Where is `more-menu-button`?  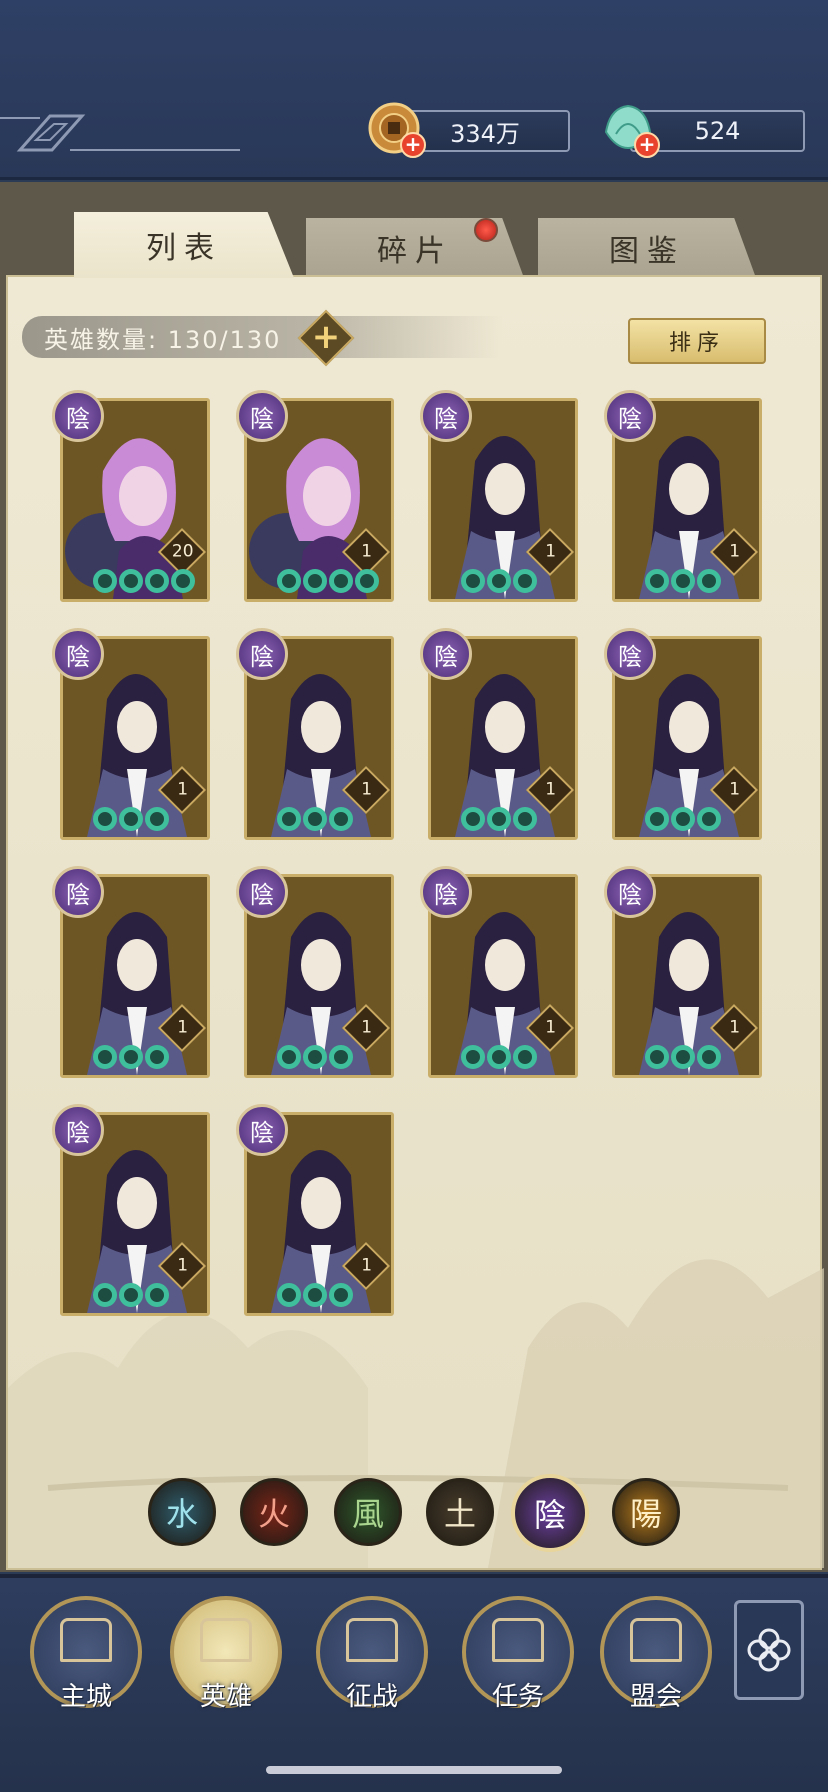
more-menu-button is located at coordinates (769, 1650).